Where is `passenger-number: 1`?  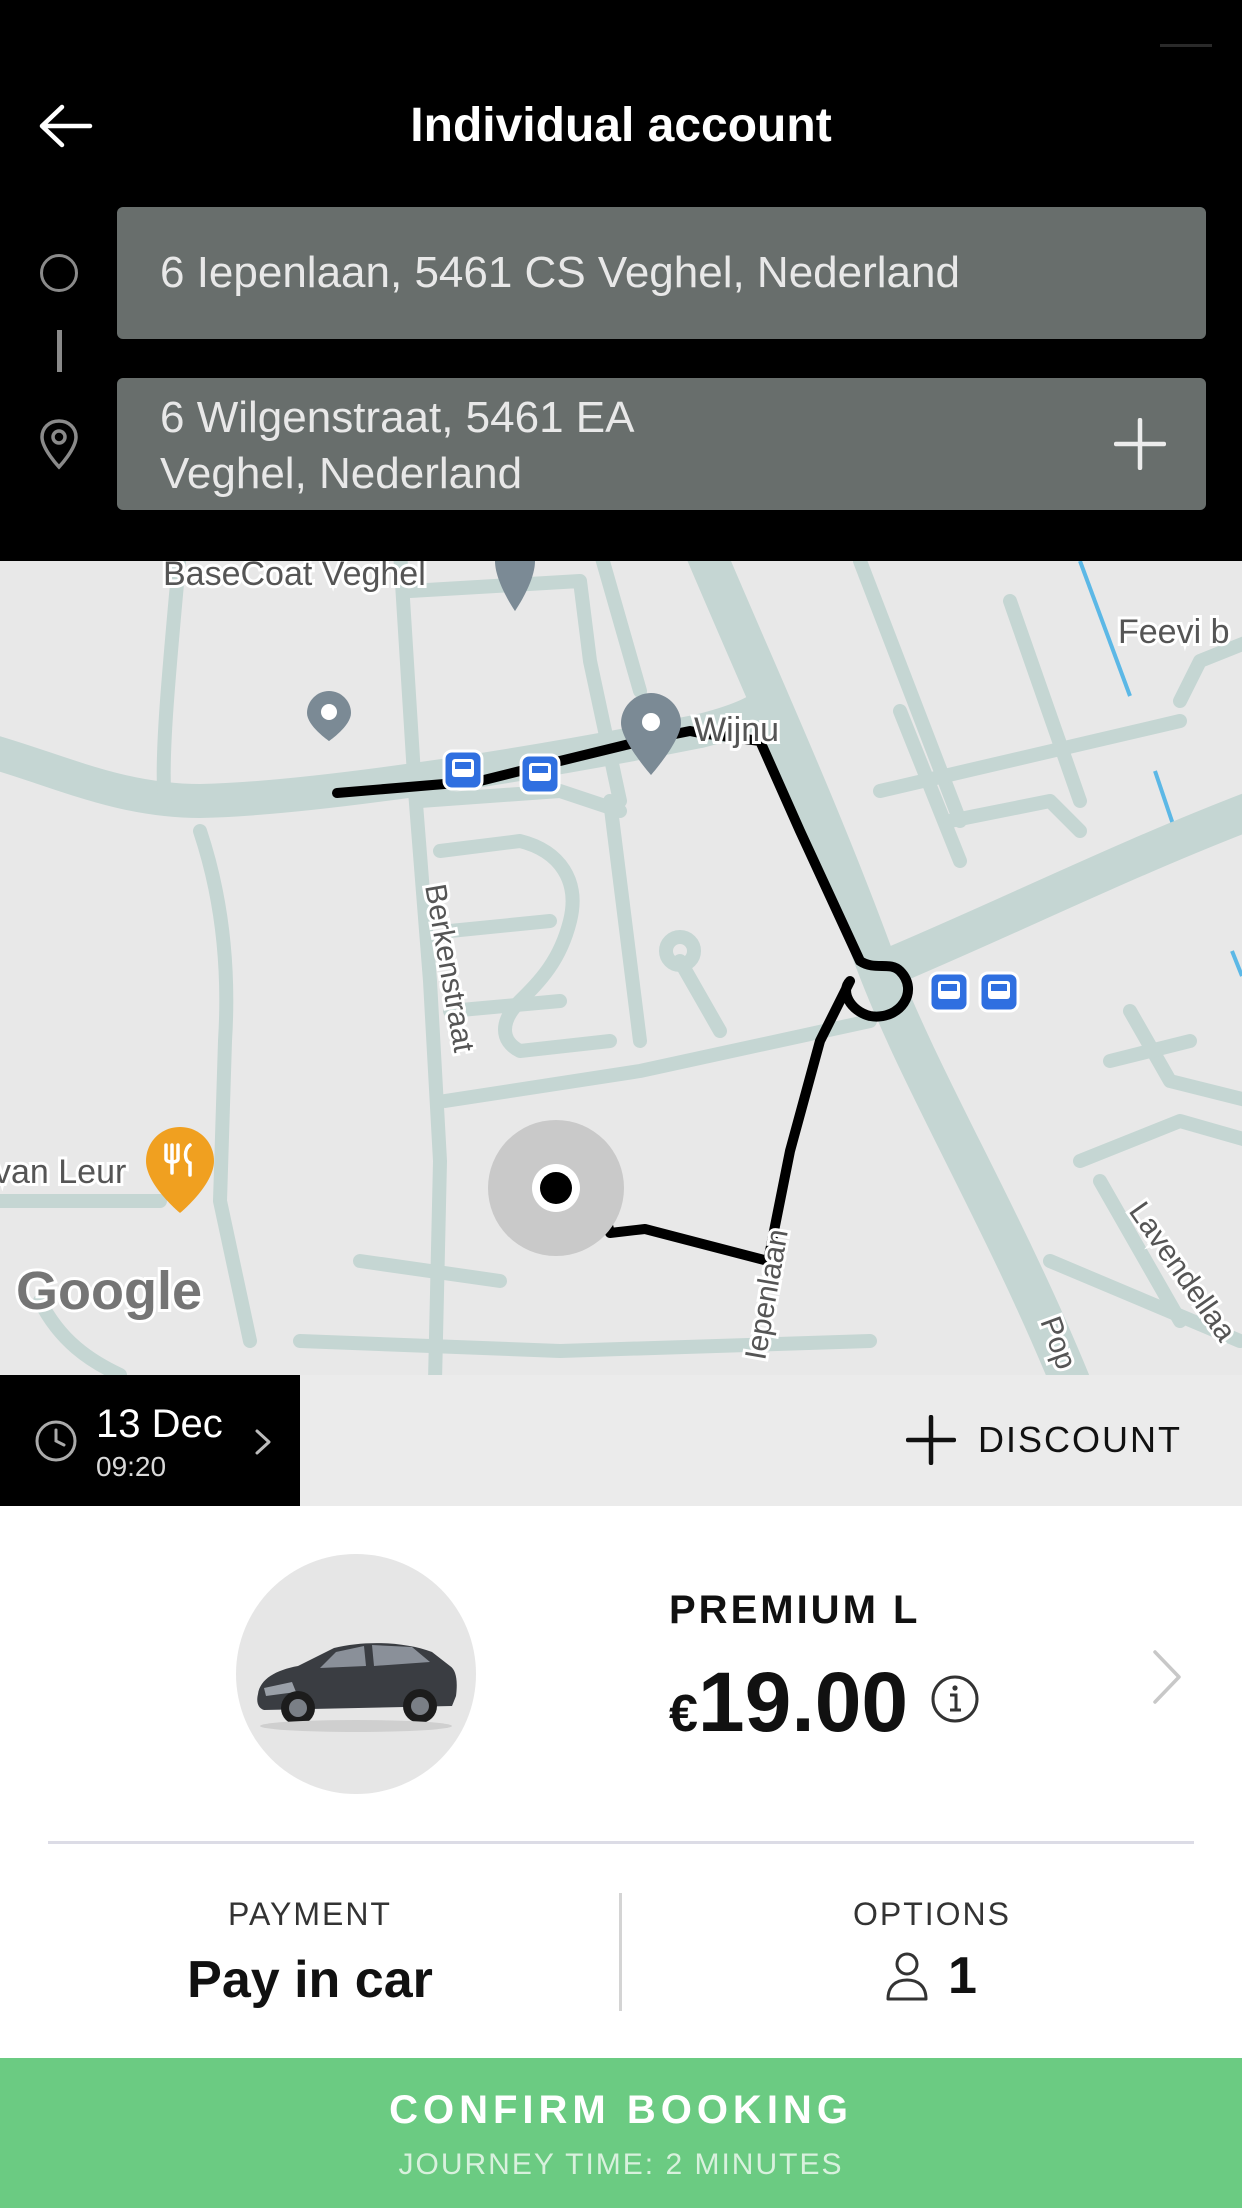
passenger-number: 1 is located at coordinates (962, 1976).